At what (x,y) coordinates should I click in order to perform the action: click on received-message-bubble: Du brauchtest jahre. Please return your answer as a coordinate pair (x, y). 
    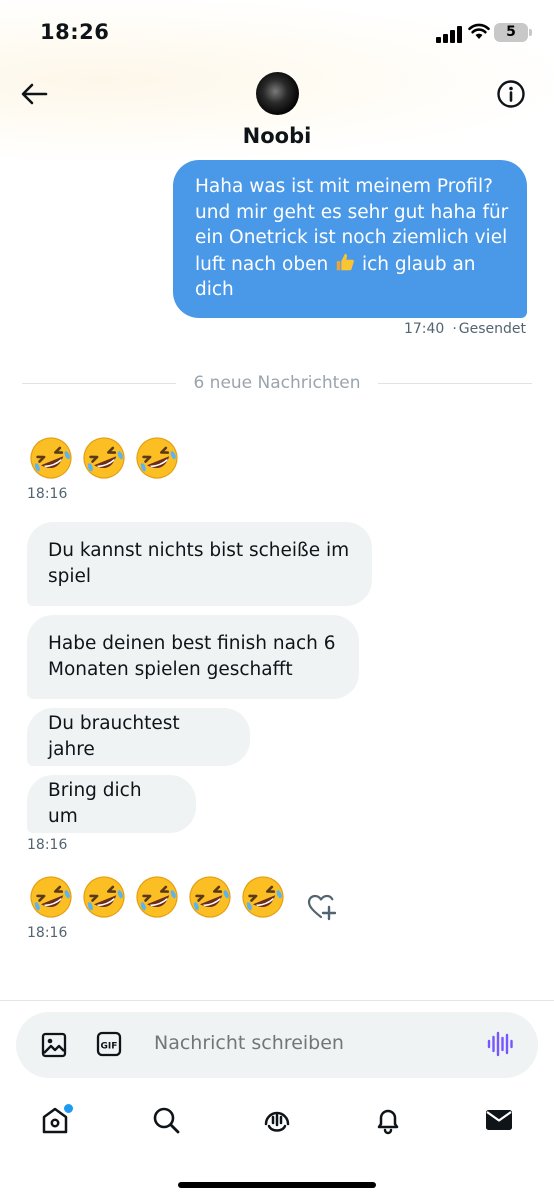
    Looking at the image, I should click on (138, 737).